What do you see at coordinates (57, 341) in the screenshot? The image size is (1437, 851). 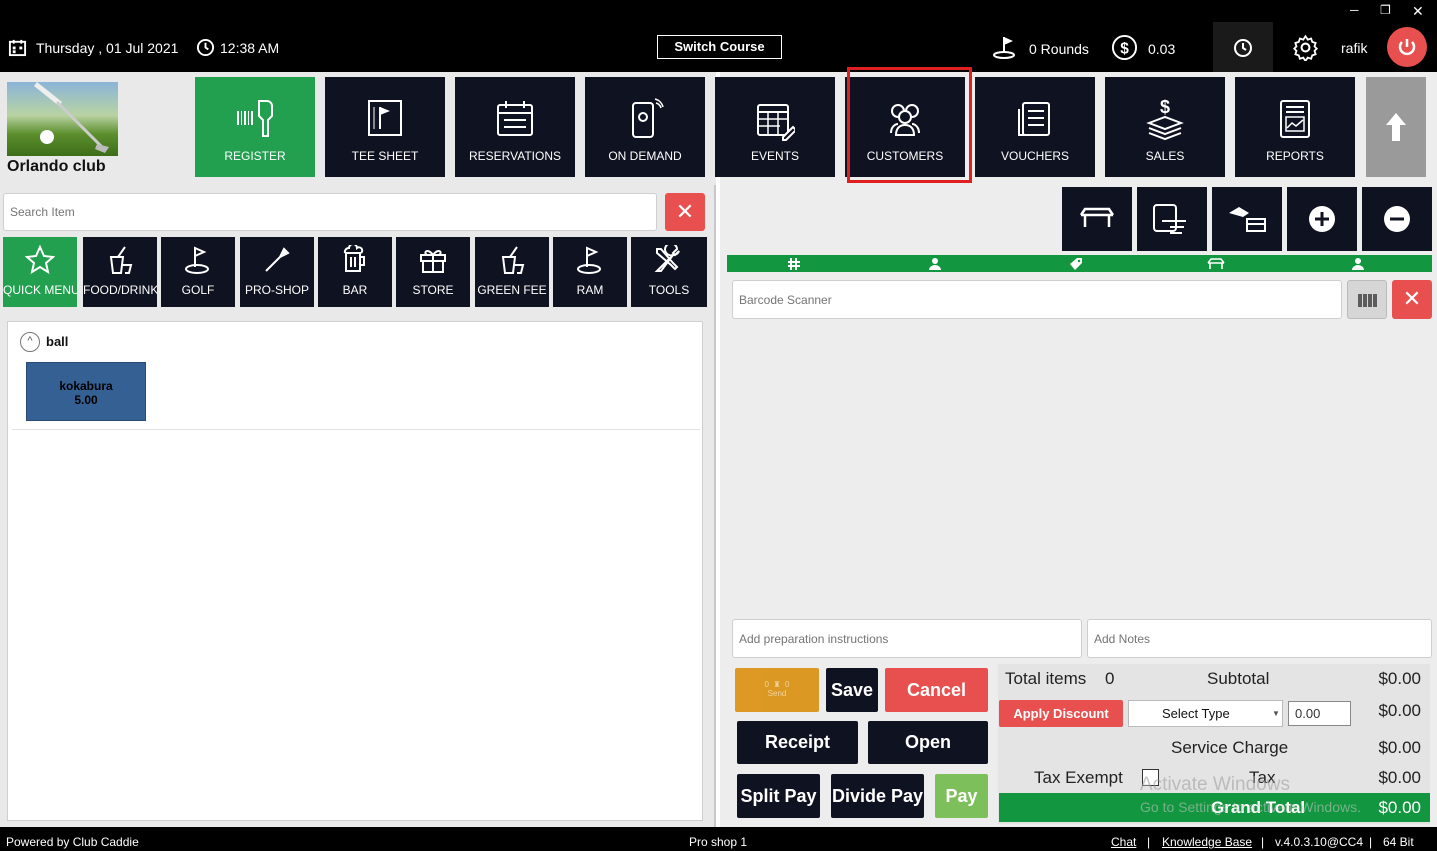 I see `group-title: ball` at bounding box center [57, 341].